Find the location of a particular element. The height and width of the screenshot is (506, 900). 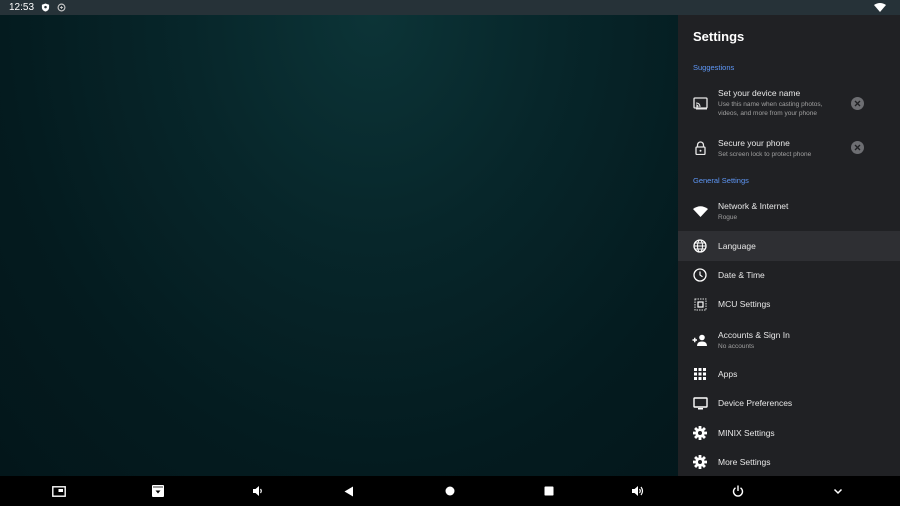

clock-icon is located at coordinates (700, 275).